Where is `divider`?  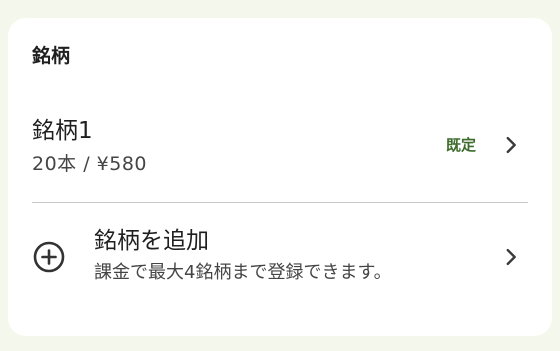 divider is located at coordinates (280, 202).